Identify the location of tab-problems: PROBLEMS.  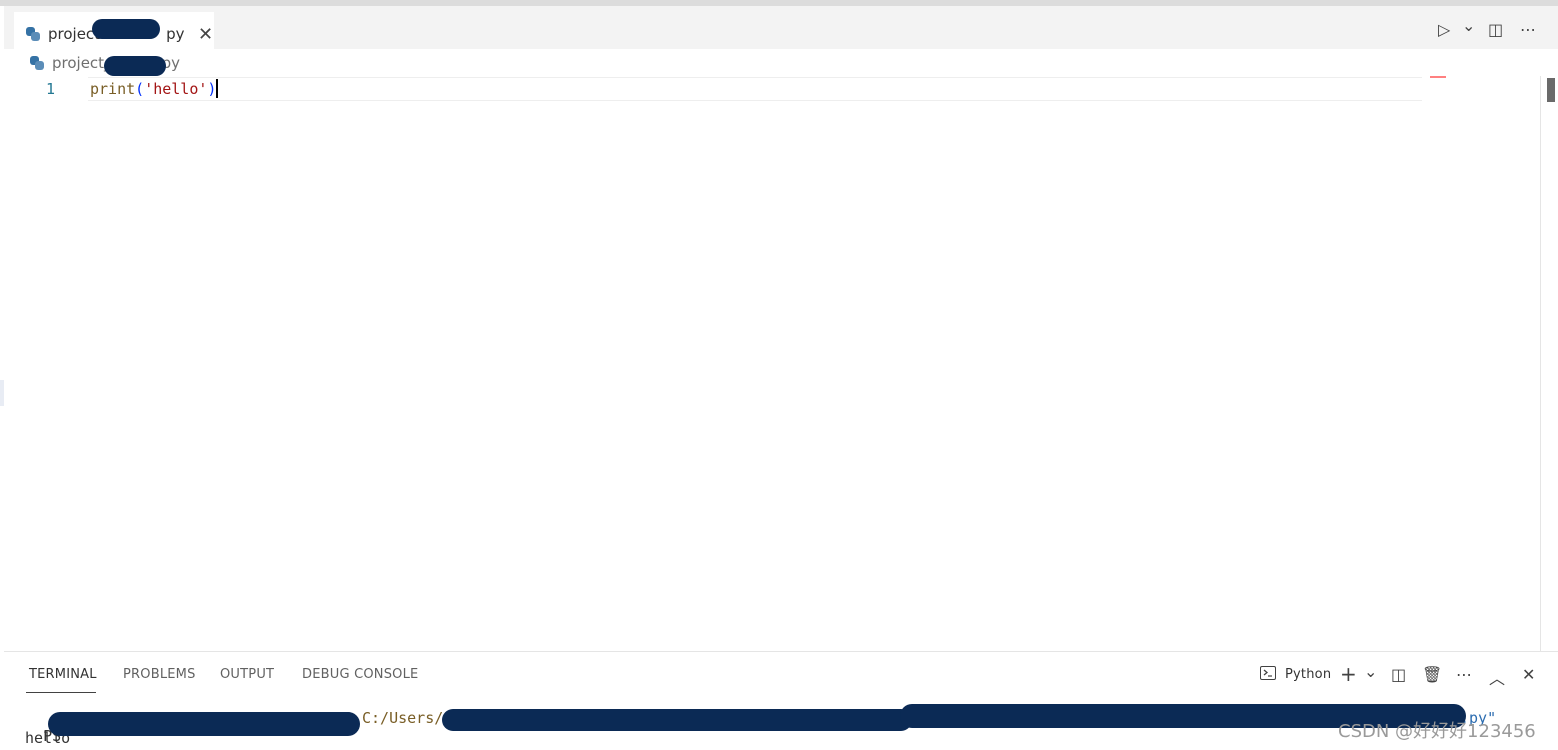
(159, 674).